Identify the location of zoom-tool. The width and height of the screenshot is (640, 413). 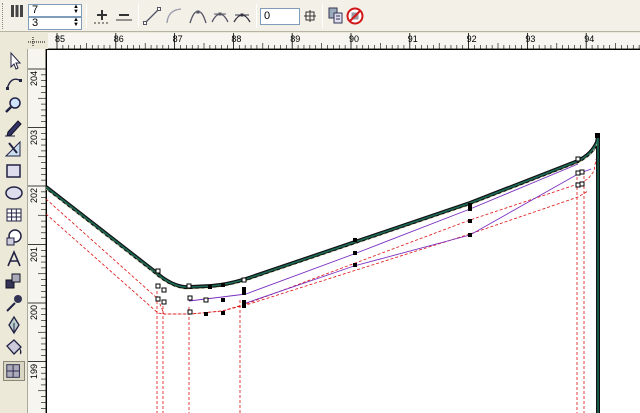
(14, 105).